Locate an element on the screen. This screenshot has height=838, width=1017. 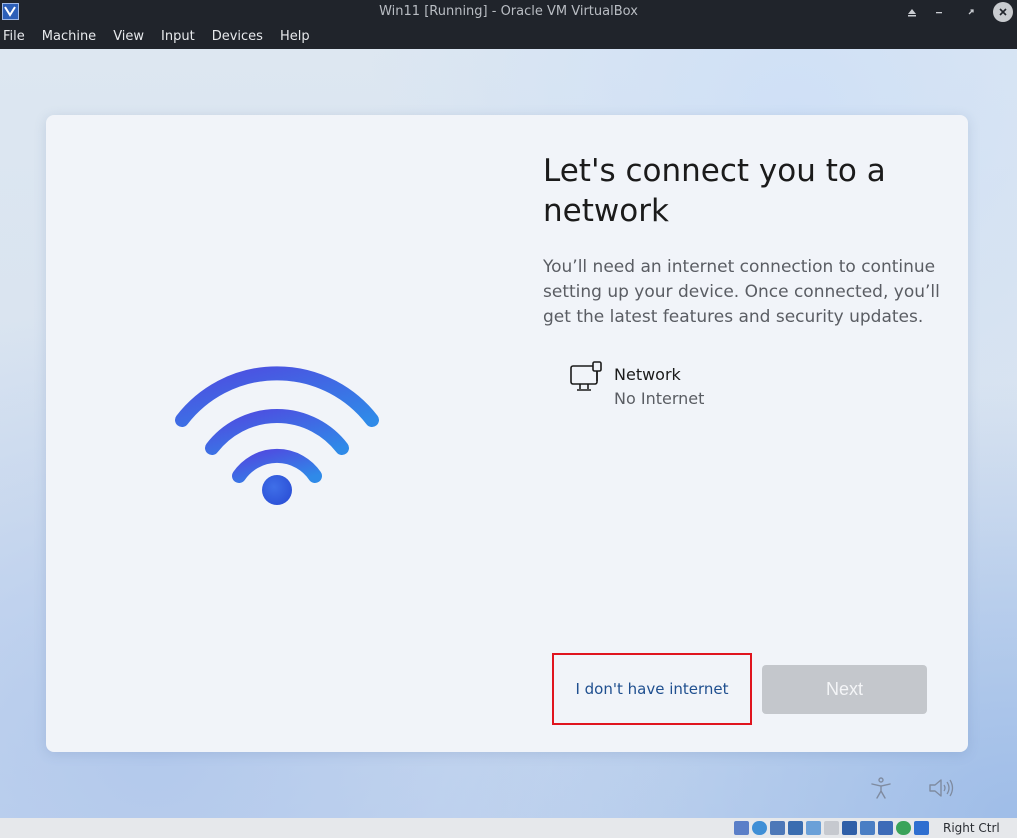
network-name: Network is located at coordinates (647, 374).